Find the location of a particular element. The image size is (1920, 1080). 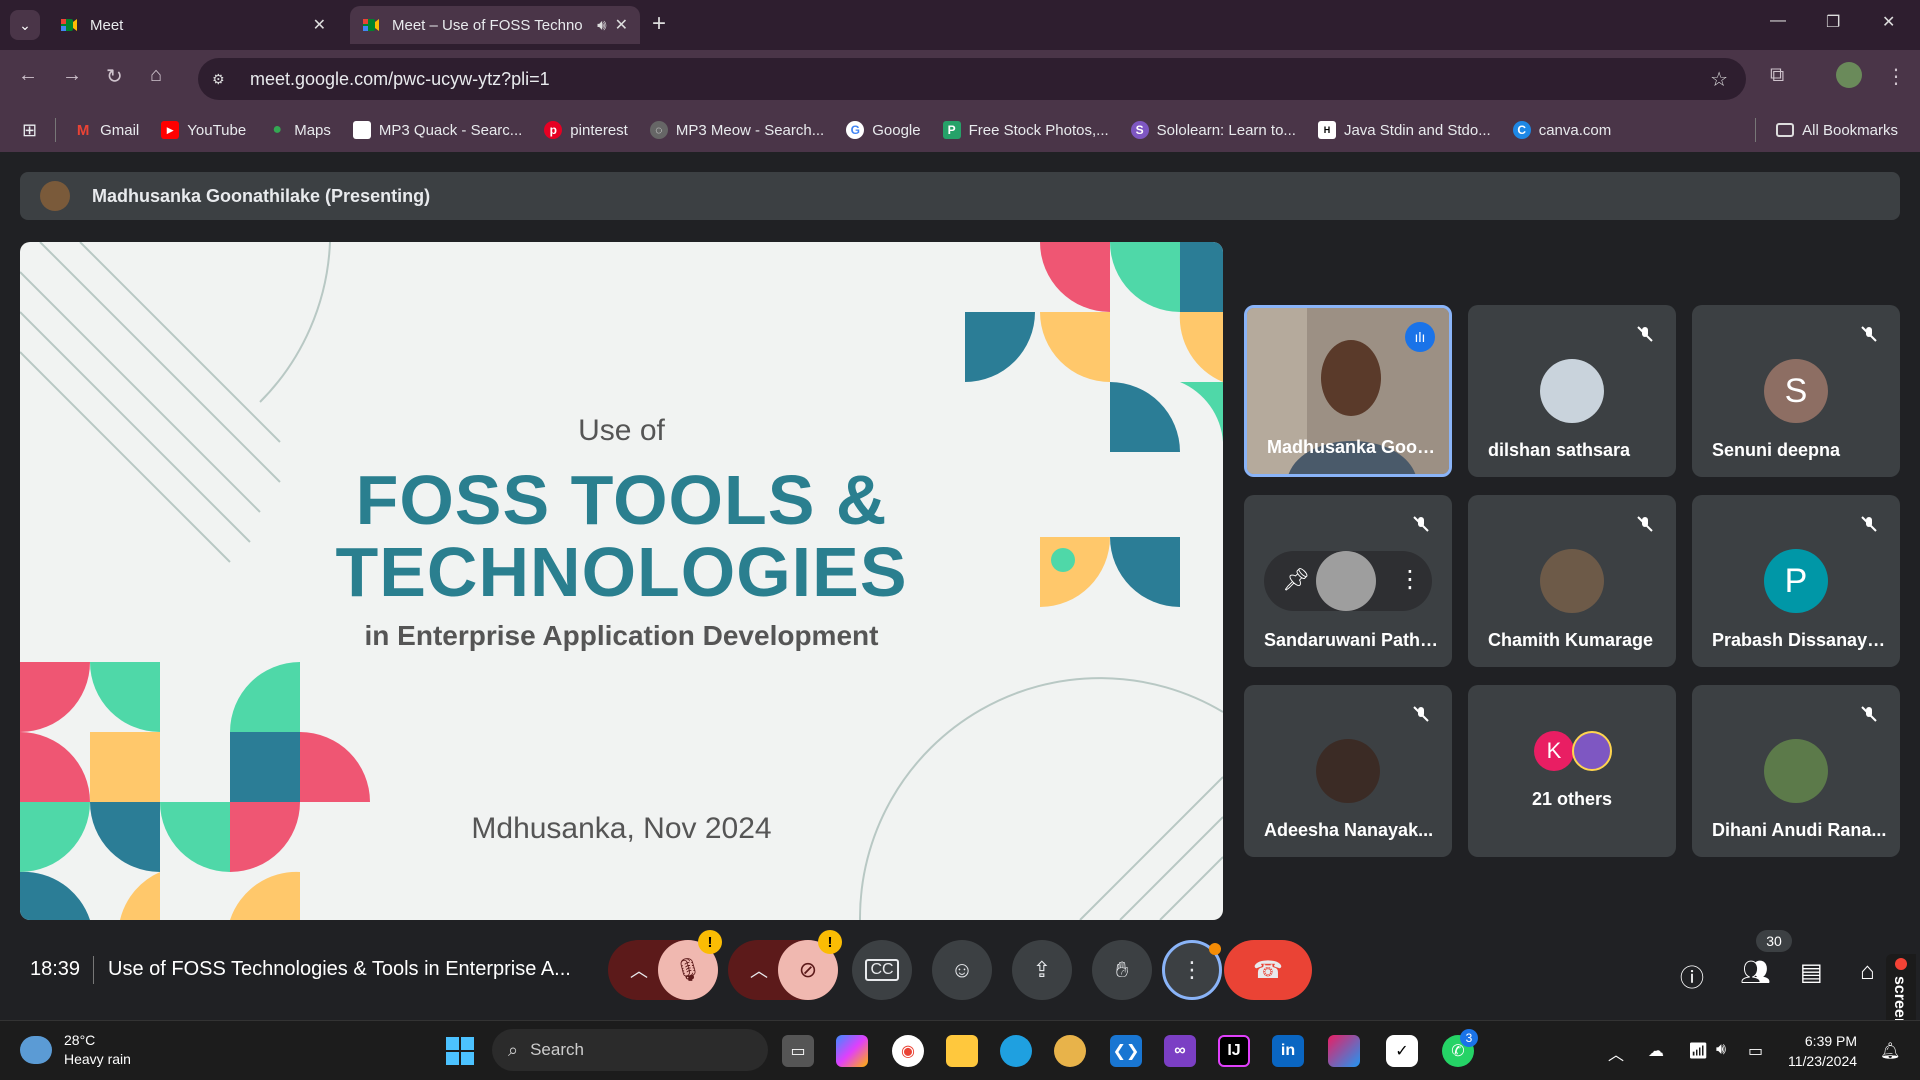

others-tile: K 21 others is located at coordinates (1572, 771).